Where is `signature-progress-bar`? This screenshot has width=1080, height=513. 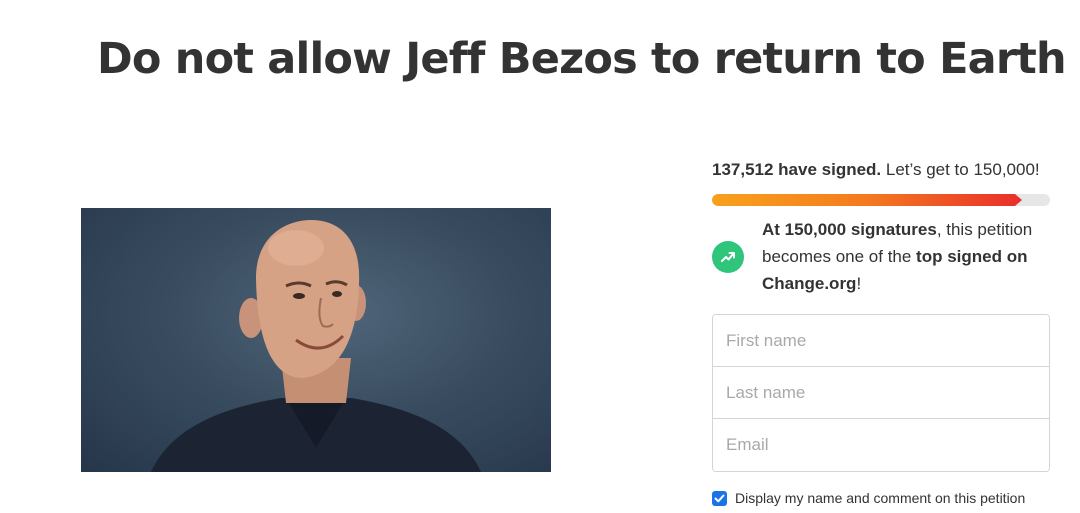
signature-progress-bar is located at coordinates (881, 200).